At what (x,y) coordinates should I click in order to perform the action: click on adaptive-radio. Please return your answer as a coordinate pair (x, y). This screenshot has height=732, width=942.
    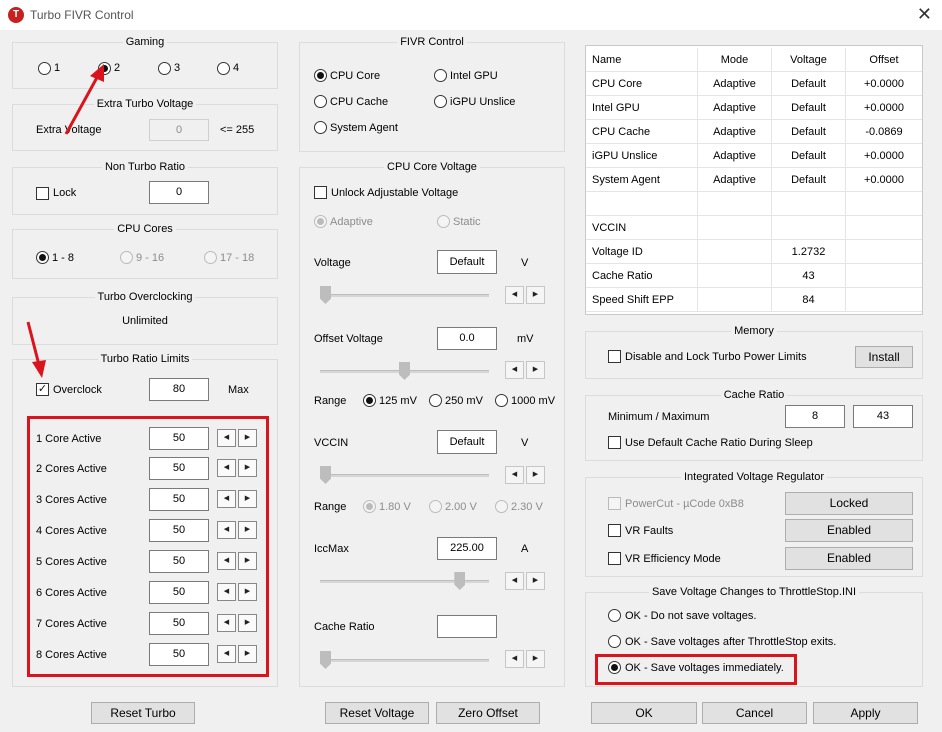
    Looking at the image, I should click on (320, 221).